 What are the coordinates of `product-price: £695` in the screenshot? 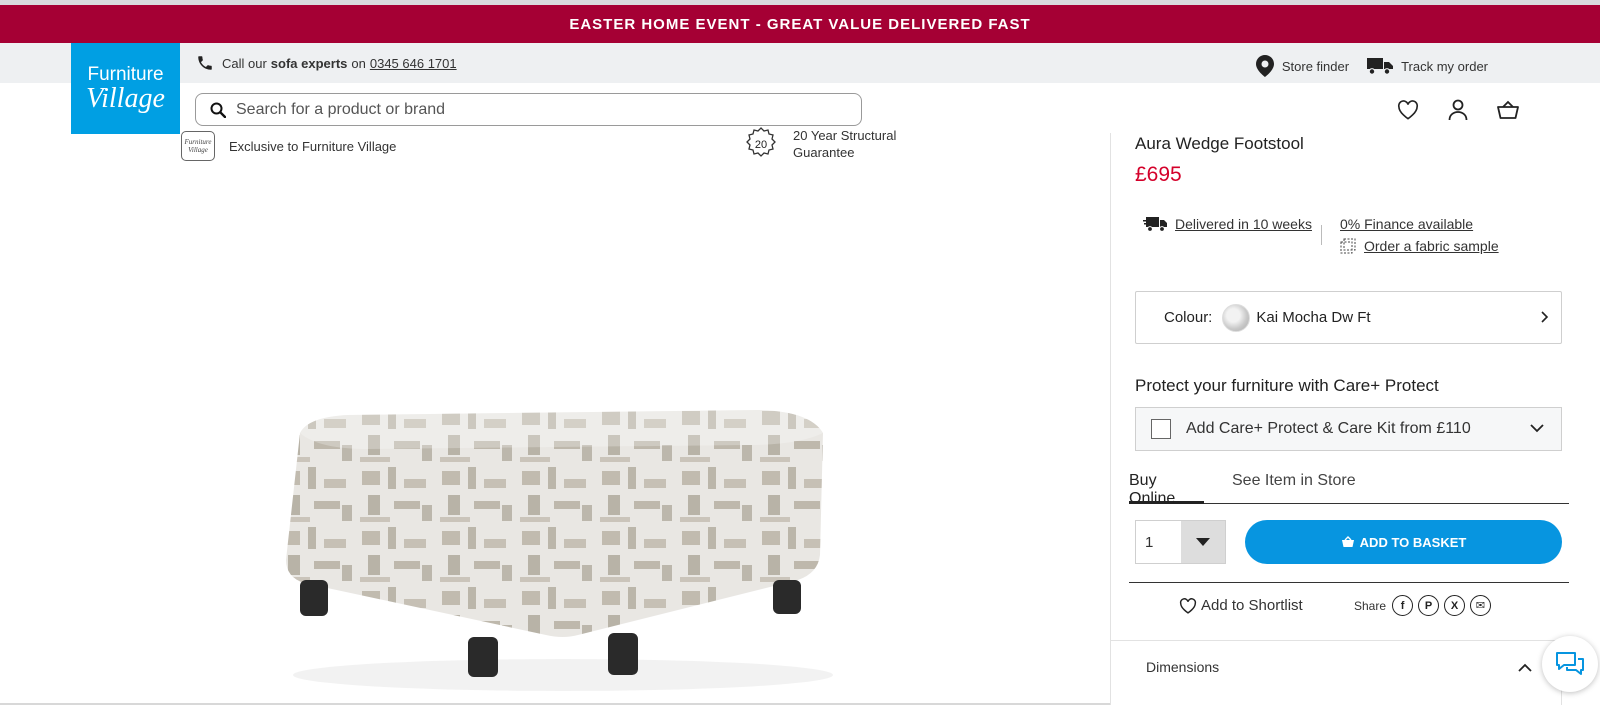 It's located at (1158, 174).